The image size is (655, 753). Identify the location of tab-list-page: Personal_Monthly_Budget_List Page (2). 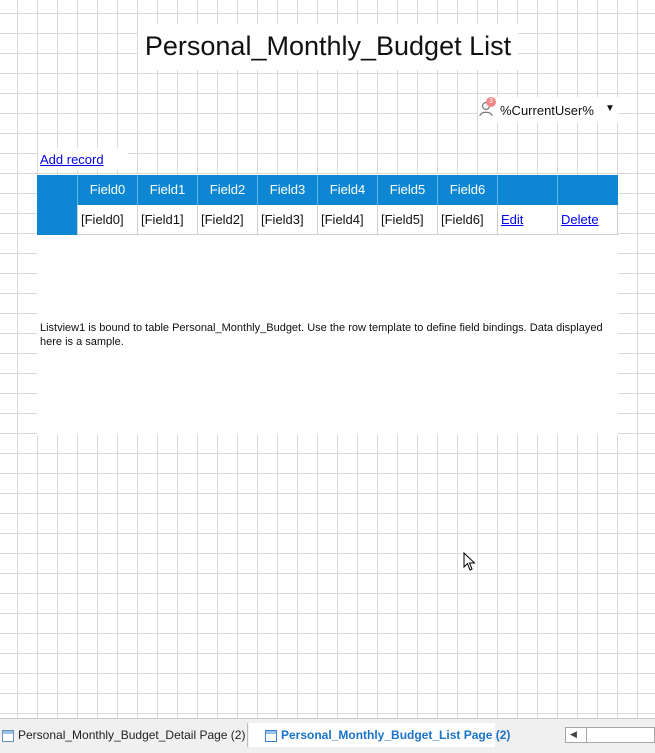
(379, 735).